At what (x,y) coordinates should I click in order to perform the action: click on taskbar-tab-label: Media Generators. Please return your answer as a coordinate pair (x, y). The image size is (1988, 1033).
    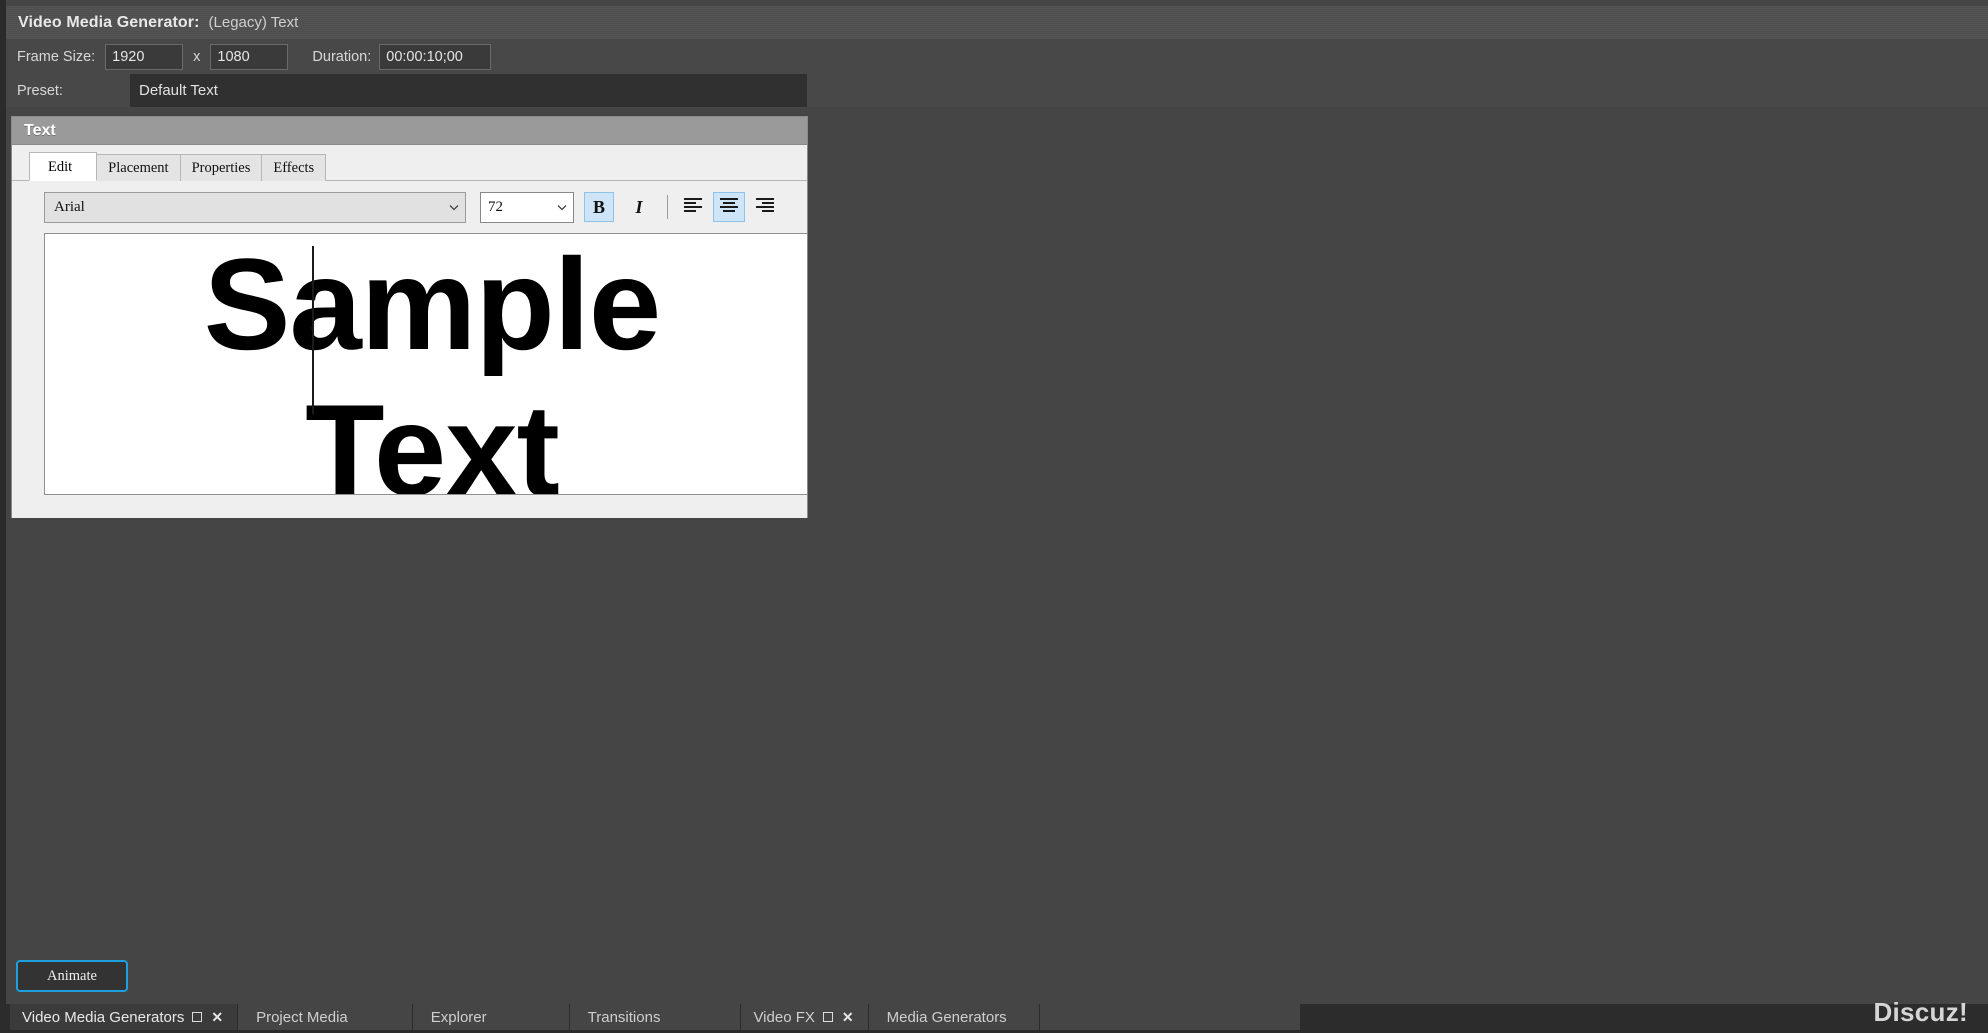
    Looking at the image, I should click on (946, 1017).